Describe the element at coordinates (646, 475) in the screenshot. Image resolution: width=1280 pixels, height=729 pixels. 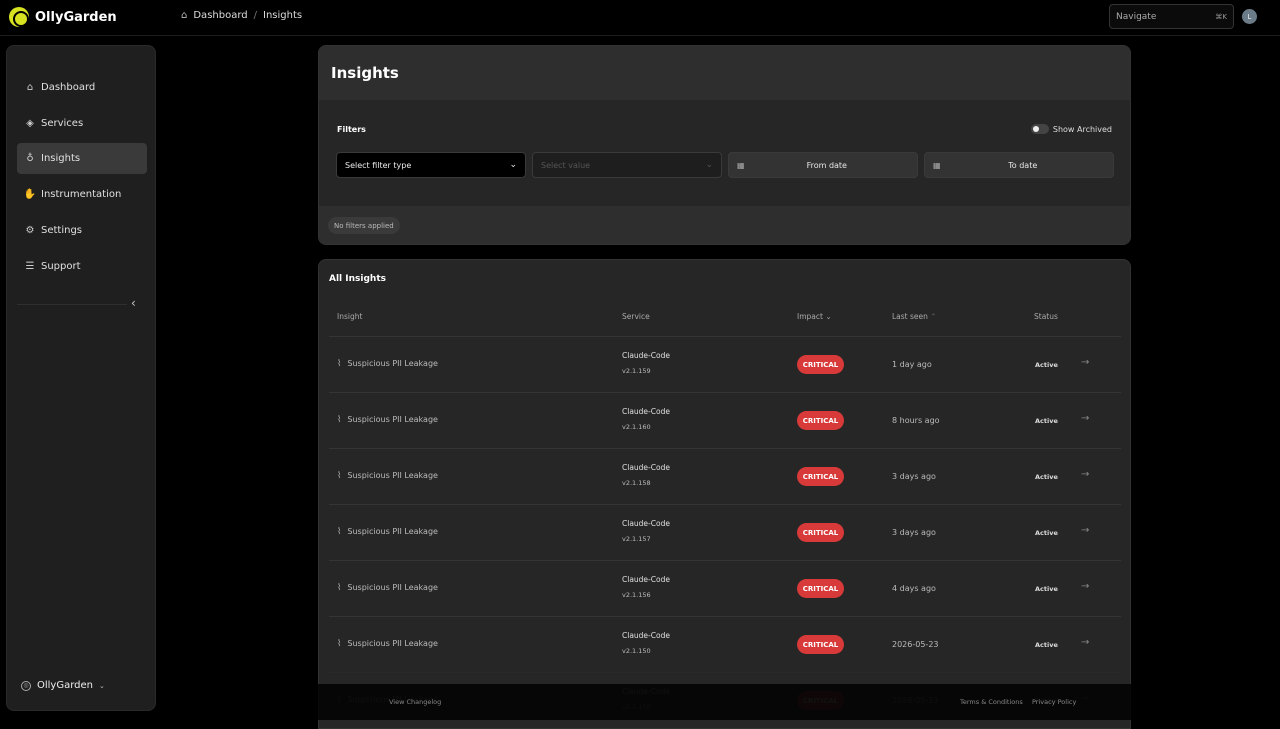
I see `service-cell: Claude-Code v2.1.158` at that location.